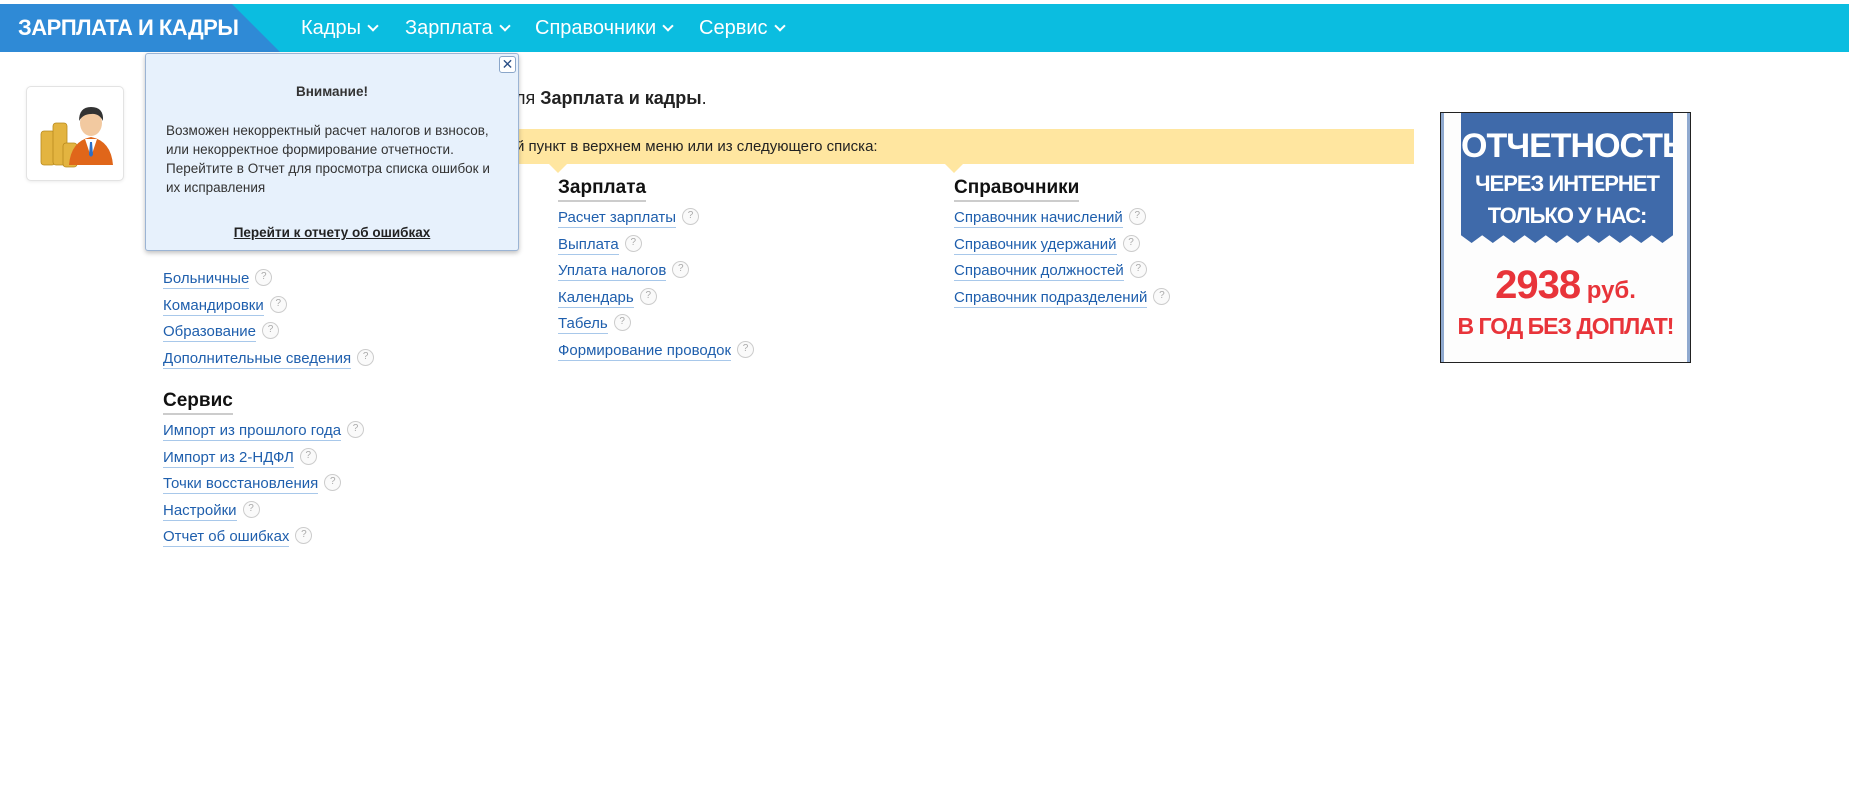  I want to click on popup-title: Внимание!, so click(332, 91).